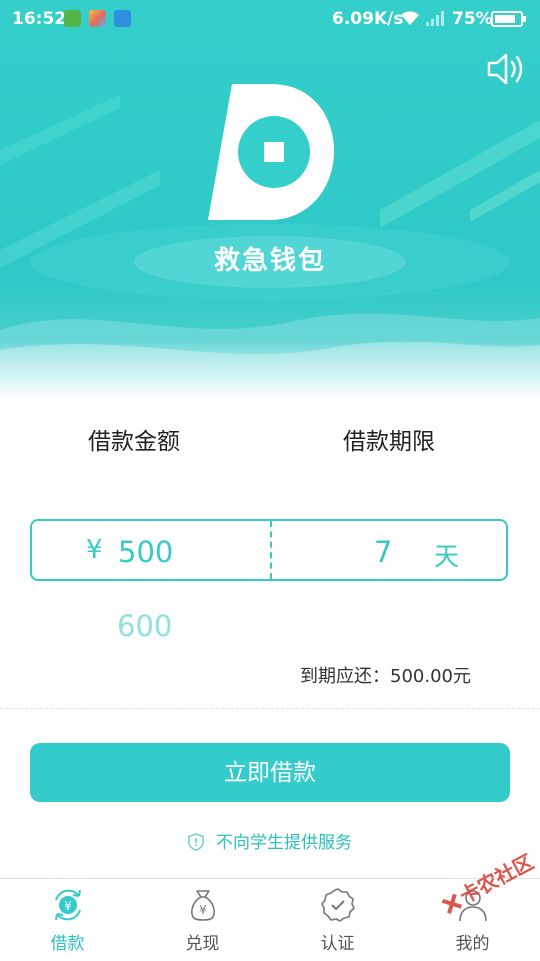 The width and height of the screenshot is (540, 961). Describe the element at coordinates (338, 905) in the screenshot. I see `verify-badge-icon` at that location.